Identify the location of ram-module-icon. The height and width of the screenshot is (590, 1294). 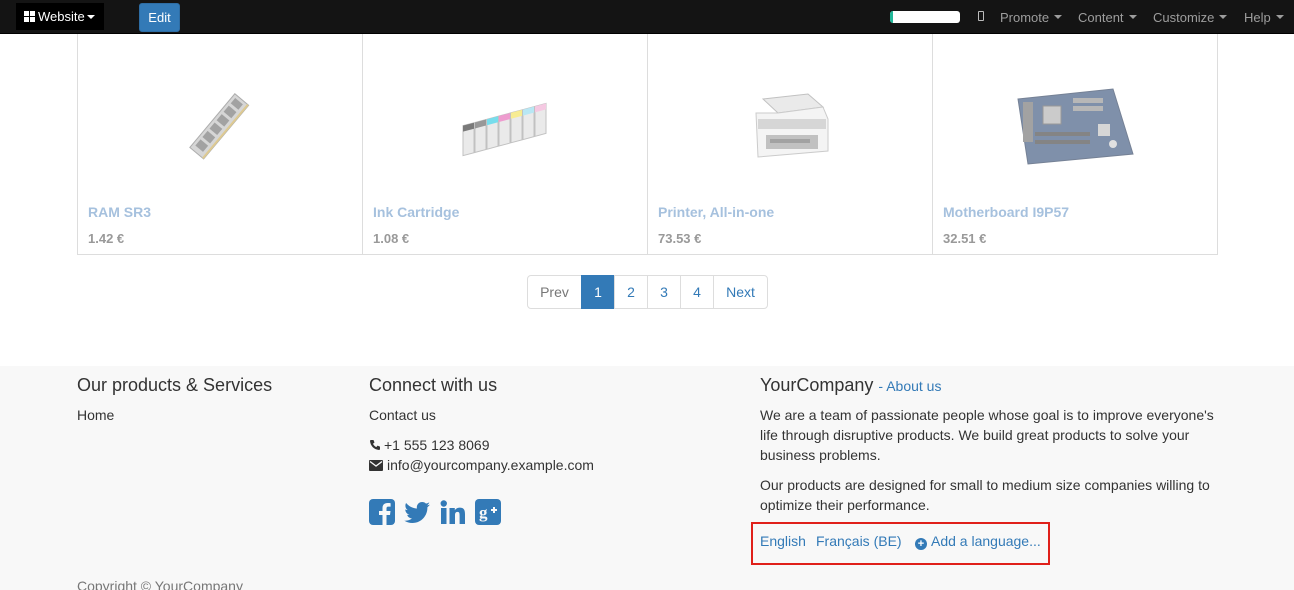
(220, 126).